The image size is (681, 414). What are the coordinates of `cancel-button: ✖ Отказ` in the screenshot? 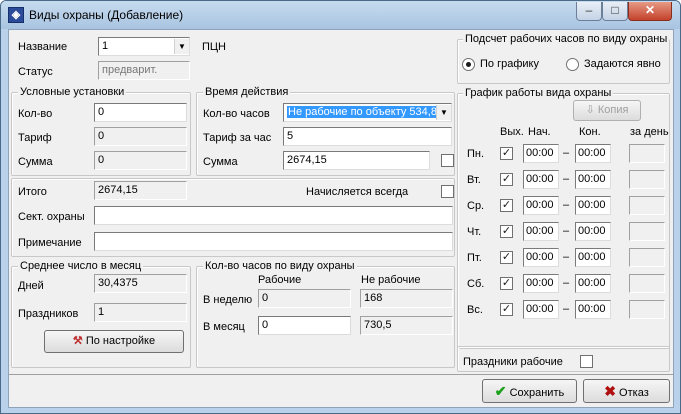 It's located at (626, 391).